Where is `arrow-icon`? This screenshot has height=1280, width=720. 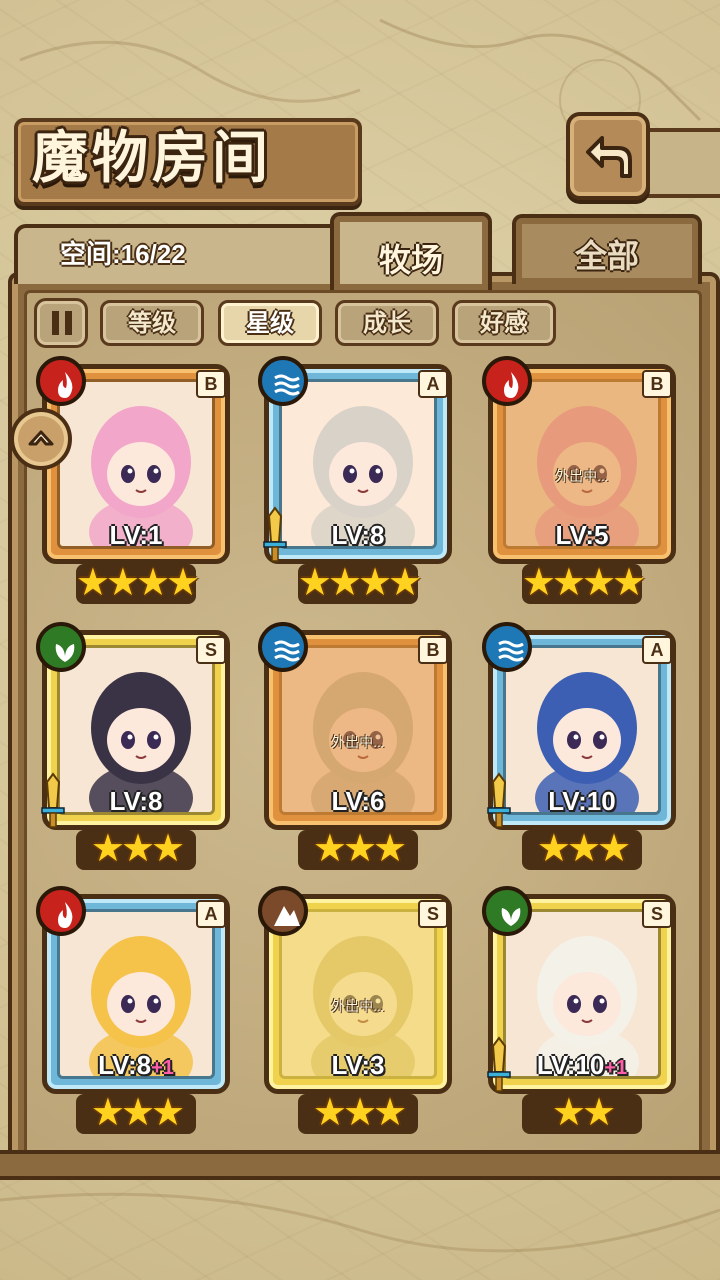 arrow-icon is located at coordinates (41, 438).